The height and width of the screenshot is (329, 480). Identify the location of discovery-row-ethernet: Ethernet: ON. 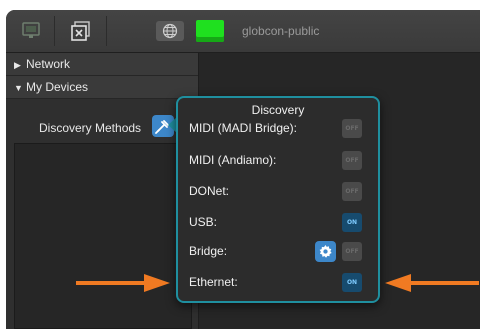
(279, 283).